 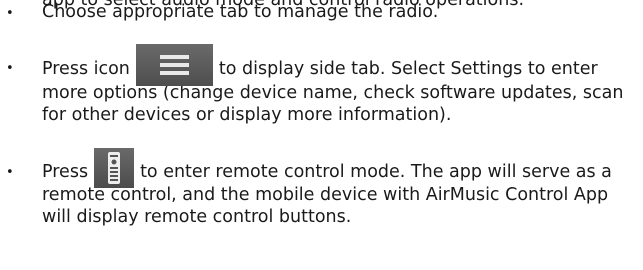 What do you see at coordinates (86, 69) in the screenshot?
I see `text-before-icon: Press icon` at bounding box center [86, 69].